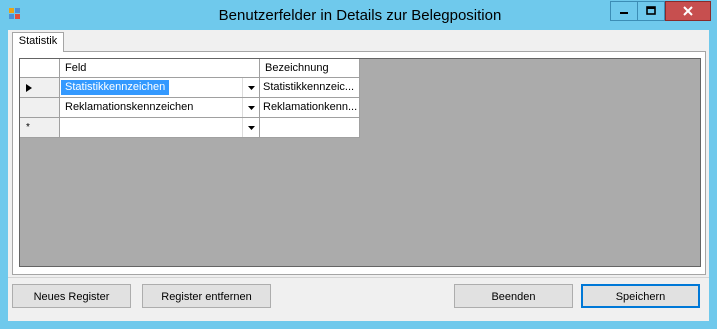 The width and height of the screenshot is (717, 329). What do you see at coordinates (513, 296) in the screenshot?
I see `close-button: Beenden` at bounding box center [513, 296].